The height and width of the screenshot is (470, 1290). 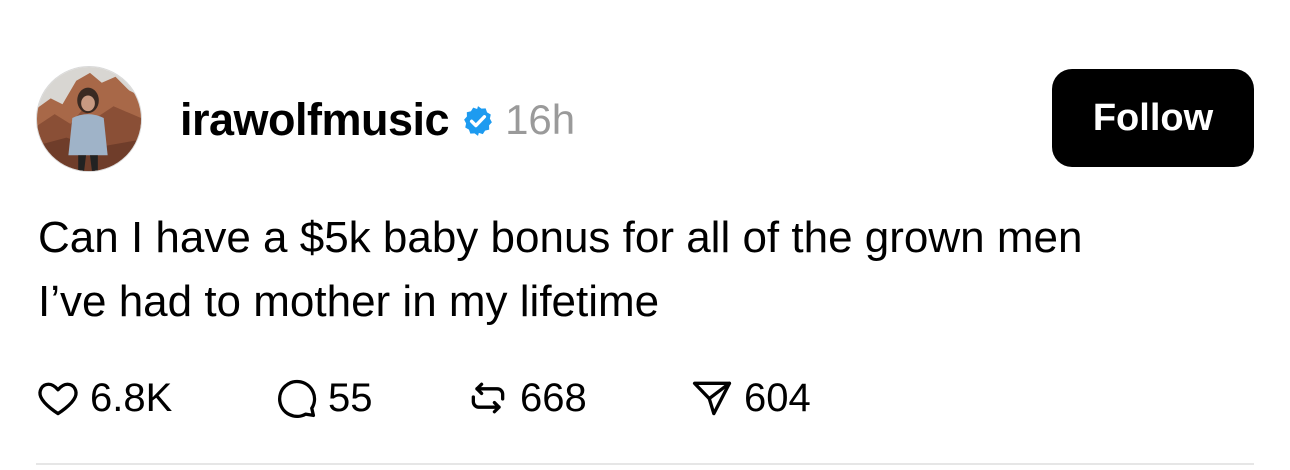 I want to click on reply-count: 55, so click(x=350, y=398).